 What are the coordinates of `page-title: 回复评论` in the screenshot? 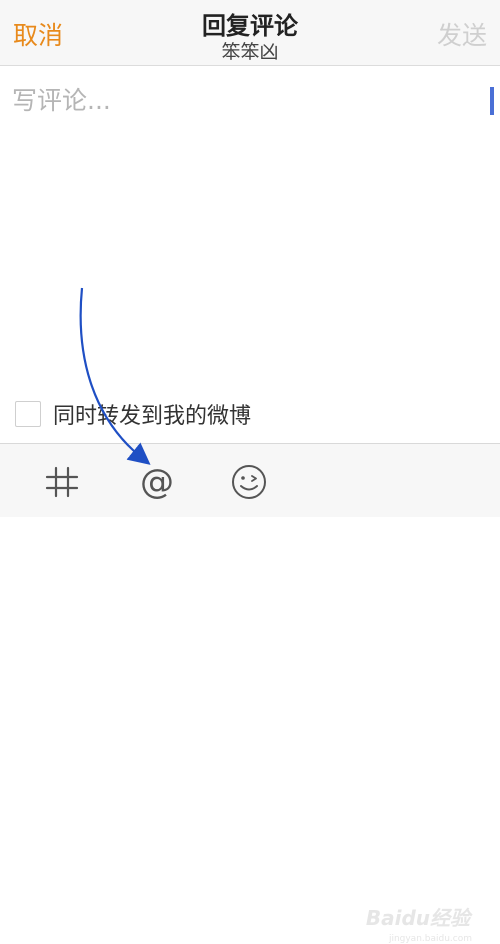 It's located at (250, 26).